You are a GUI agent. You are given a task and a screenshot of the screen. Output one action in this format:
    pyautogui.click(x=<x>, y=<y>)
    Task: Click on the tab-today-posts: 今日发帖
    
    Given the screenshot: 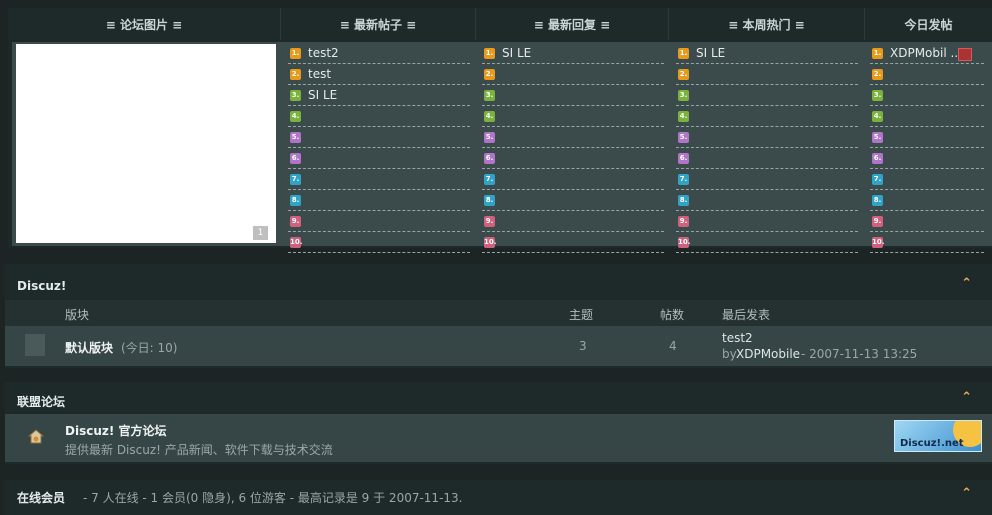 What is the action you would take?
    pyautogui.click(x=928, y=24)
    